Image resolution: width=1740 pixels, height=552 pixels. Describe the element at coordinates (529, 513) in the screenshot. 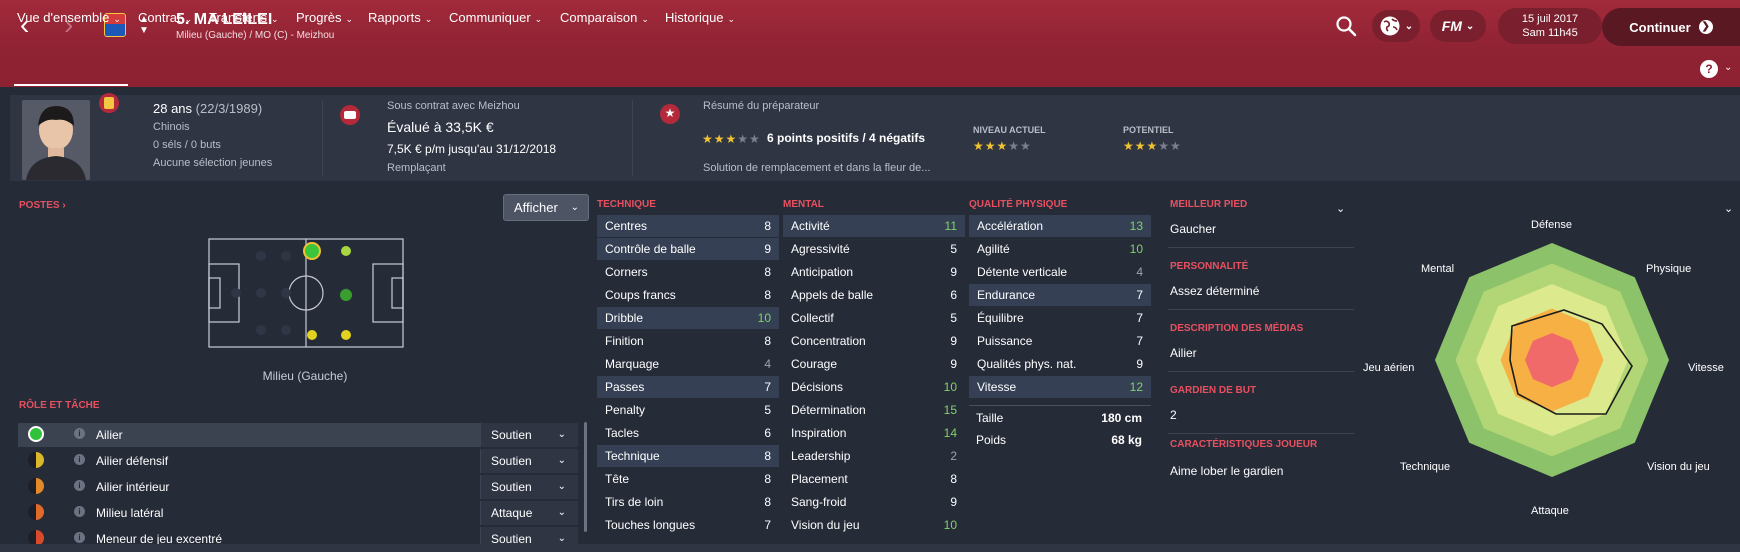

I see `role-duty-select: Attaque ⌄` at that location.